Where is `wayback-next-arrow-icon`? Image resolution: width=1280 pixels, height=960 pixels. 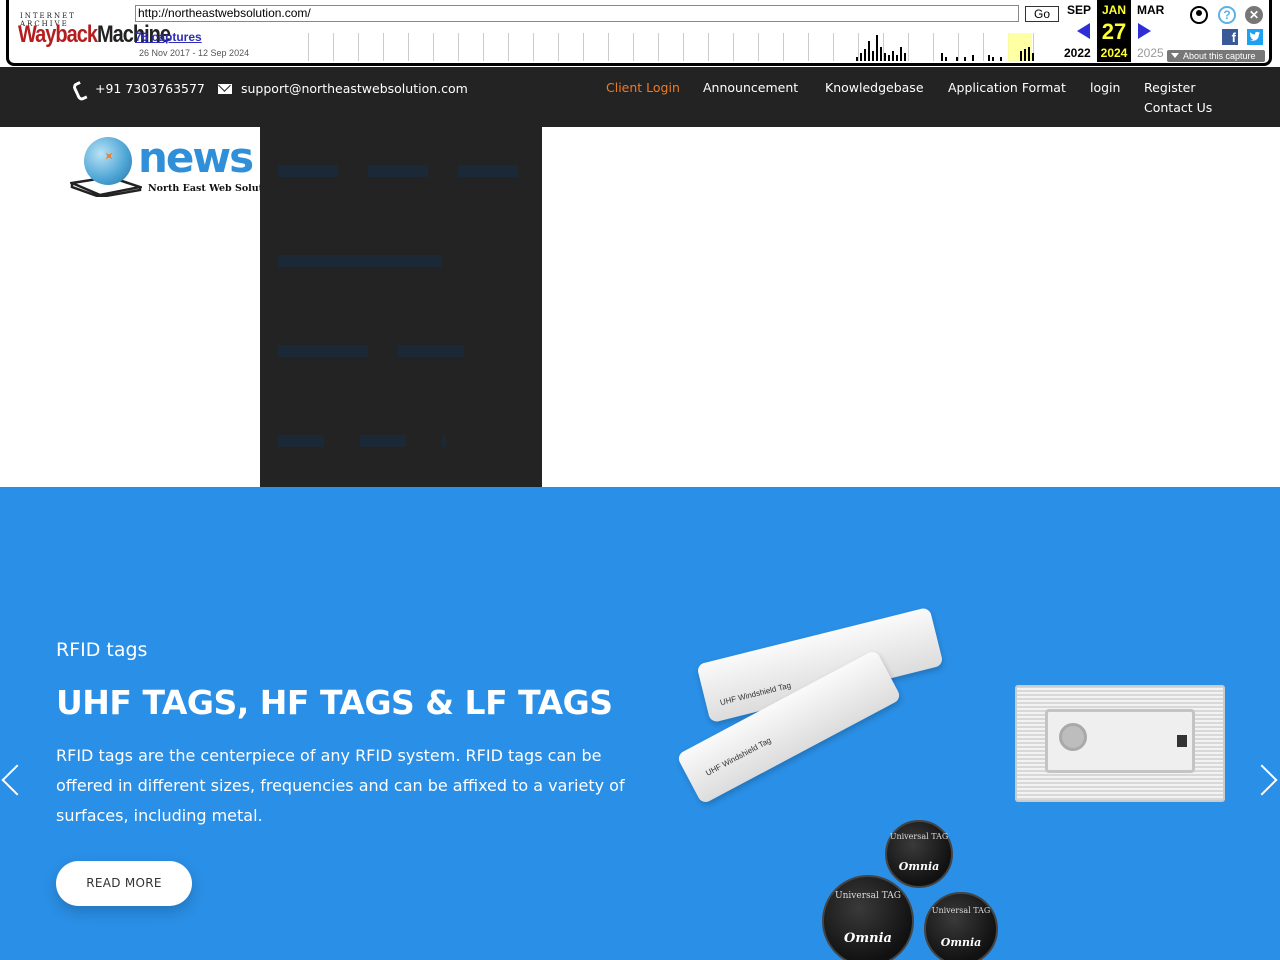
wayback-next-arrow-icon is located at coordinates (1144, 31).